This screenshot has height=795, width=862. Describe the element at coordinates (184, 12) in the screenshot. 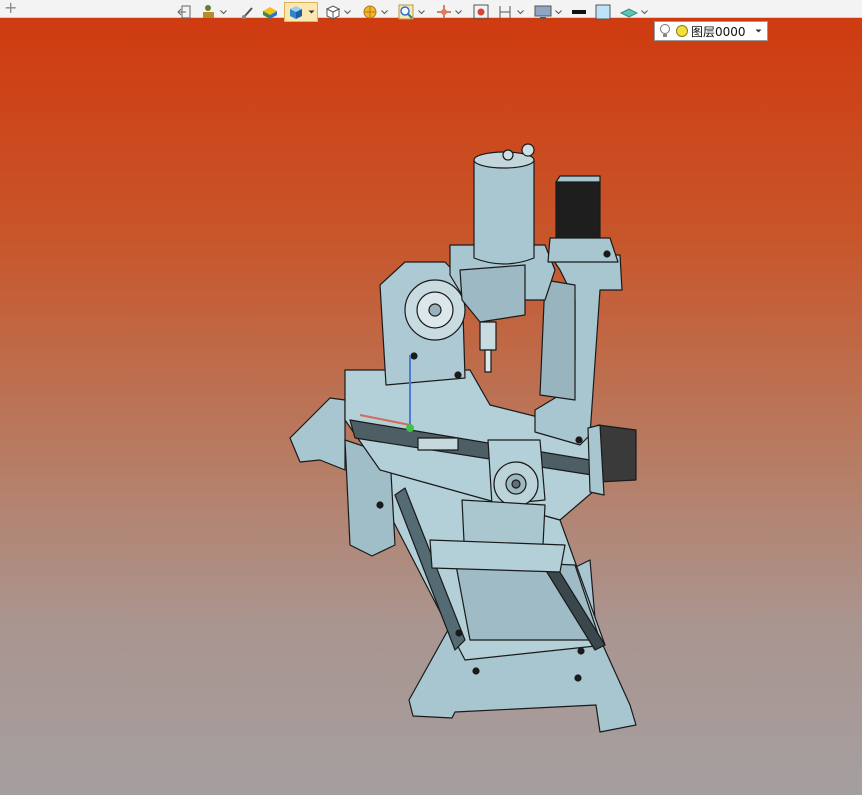

I see `exit-sketch-icon` at that location.